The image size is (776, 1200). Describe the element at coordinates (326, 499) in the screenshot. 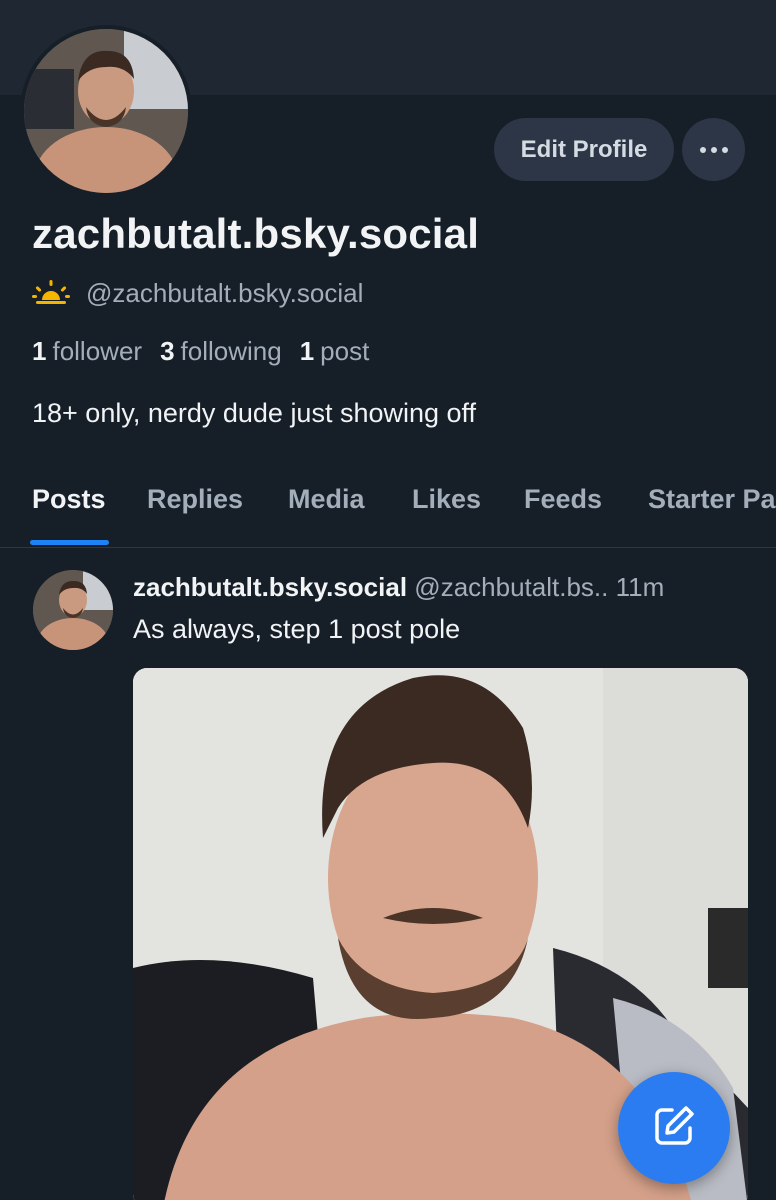

I see `tab-media: Media` at that location.